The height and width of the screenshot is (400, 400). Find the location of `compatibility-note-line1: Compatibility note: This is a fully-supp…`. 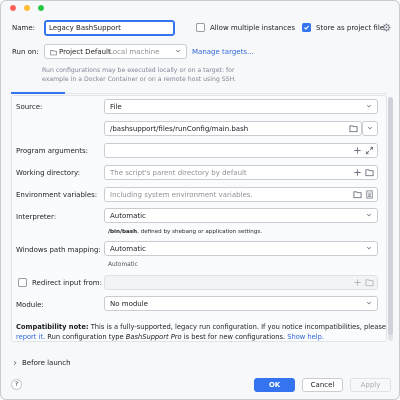

compatibility-note-line1: Compatibility note: This is a fully-supp… is located at coordinates (201, 327).